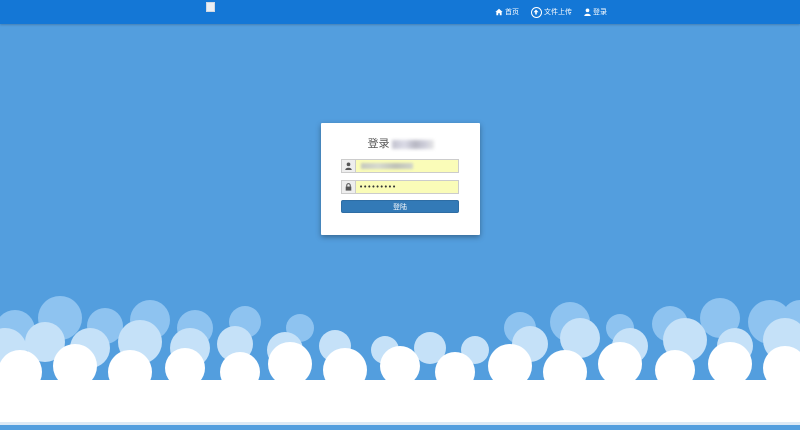  I want to click on lock-icon, so click(348, 187).